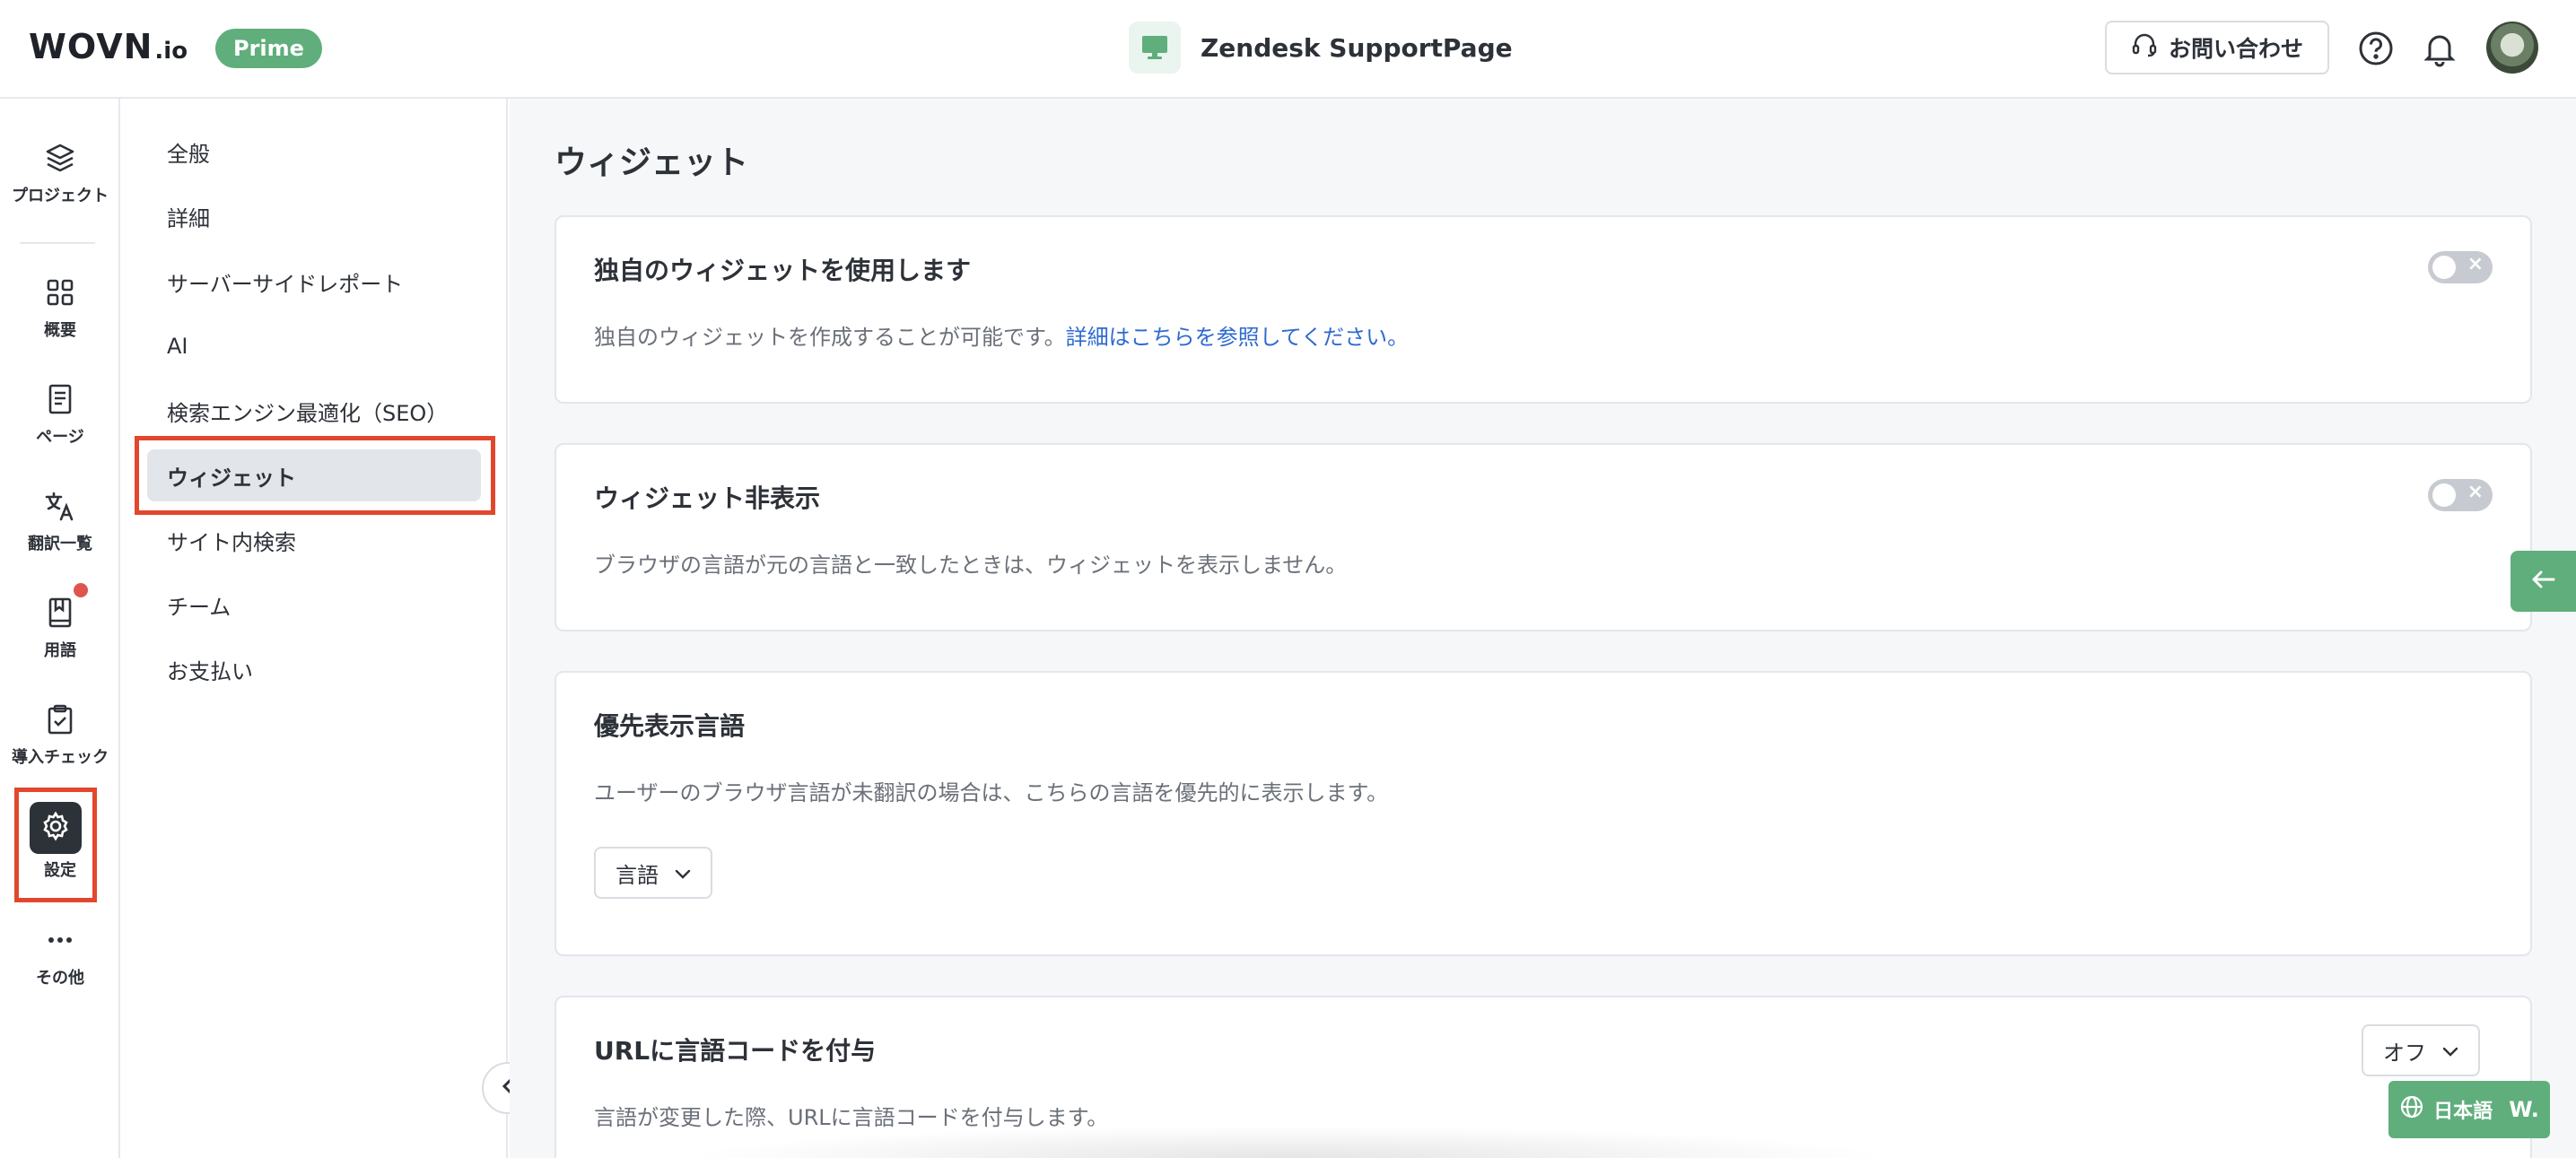 The width and height of the screenshot is (2576, 1158). I want to click on translate-icon, so click(60, 506).